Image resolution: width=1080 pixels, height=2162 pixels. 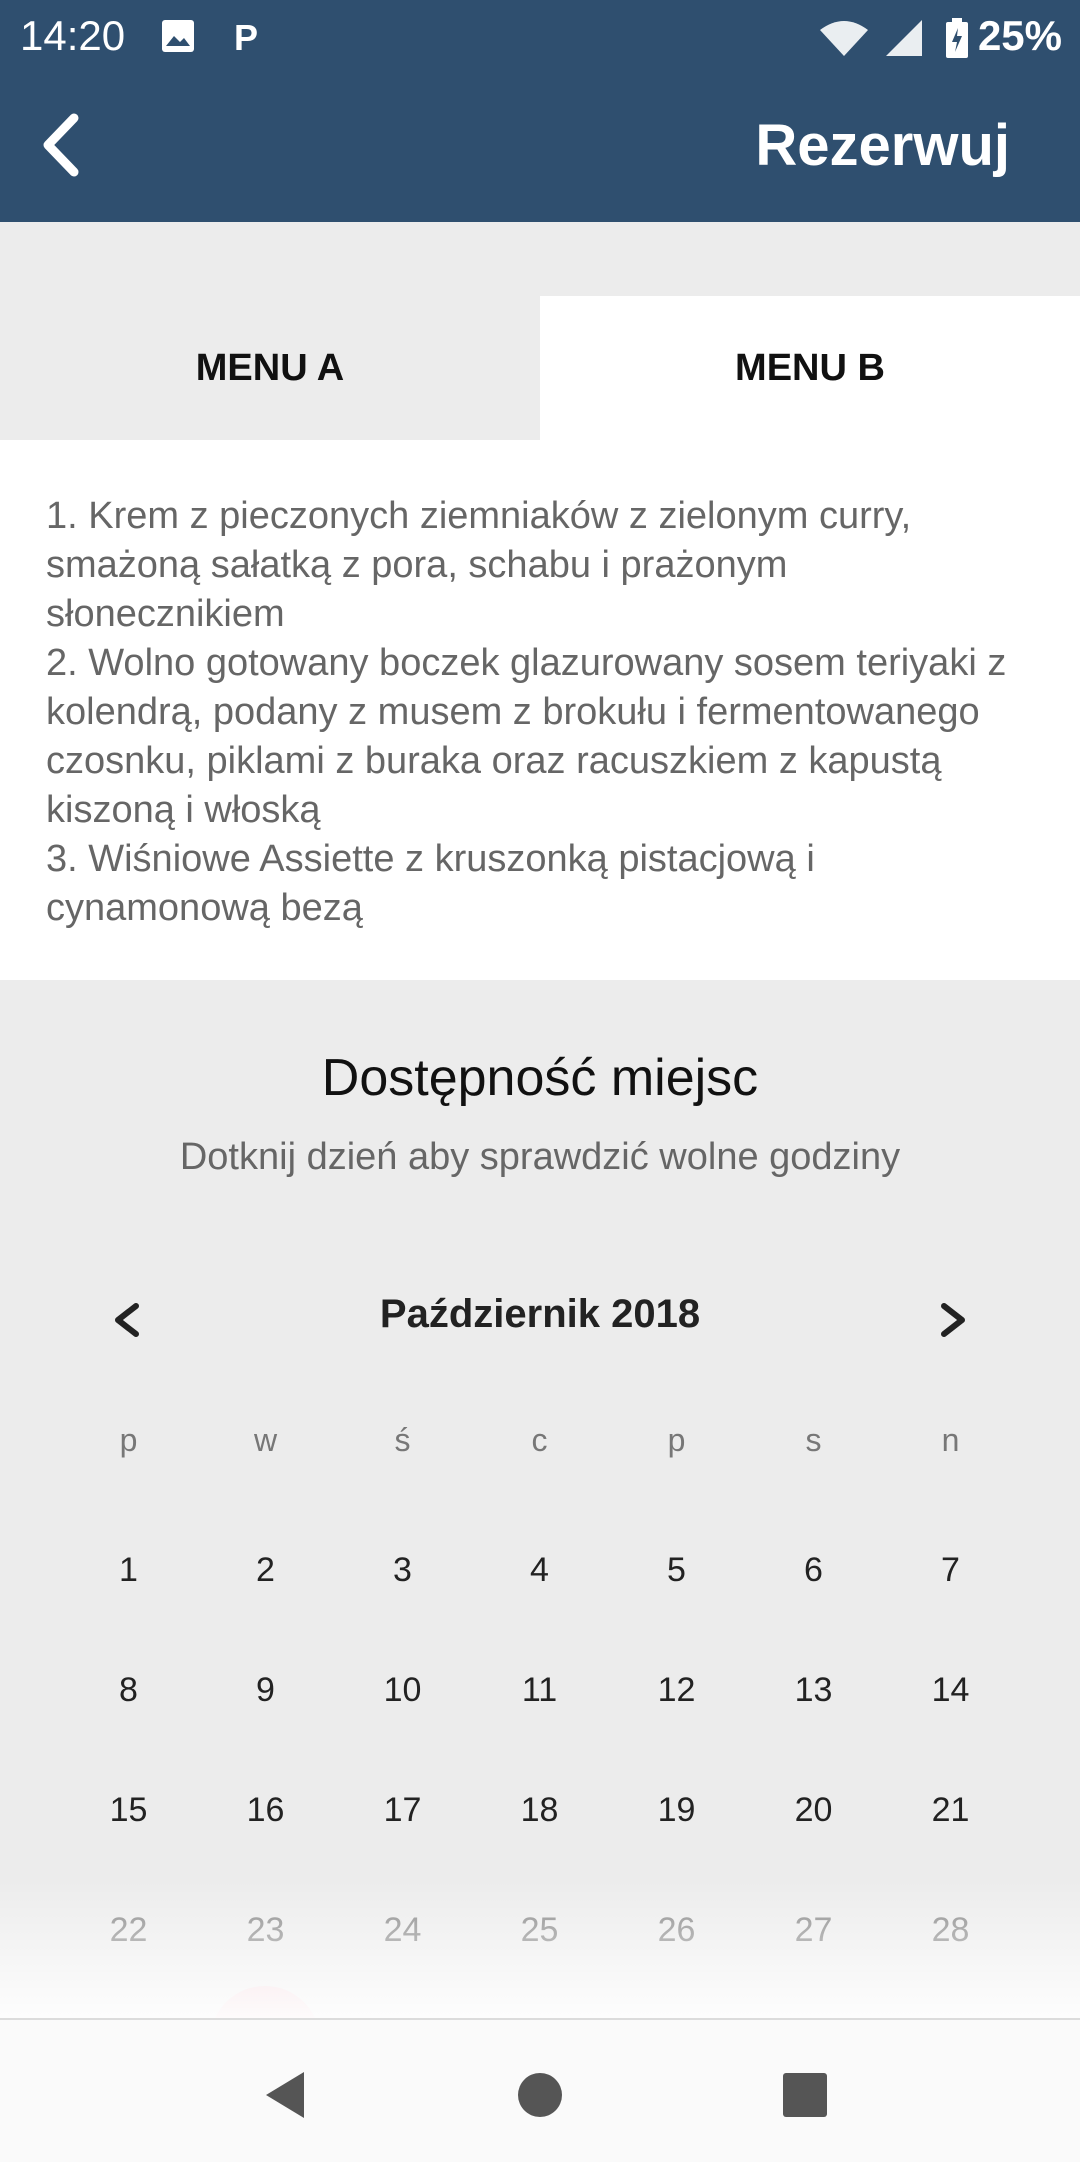 I want to click on calendar-header: Październik 2018, so click(x=540, y=1320).